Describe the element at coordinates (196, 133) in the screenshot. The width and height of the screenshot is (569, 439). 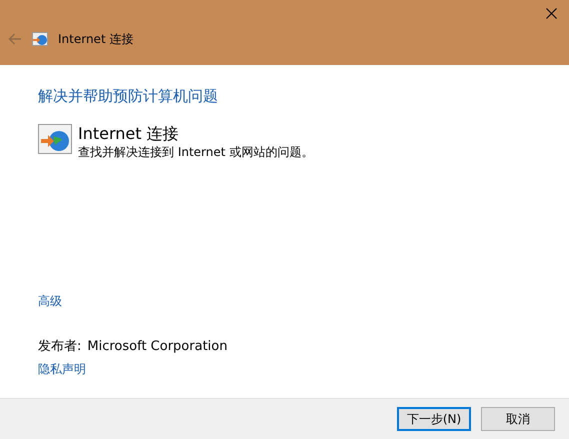
I see `troubleshooter-title: Internet 连接` at that location.